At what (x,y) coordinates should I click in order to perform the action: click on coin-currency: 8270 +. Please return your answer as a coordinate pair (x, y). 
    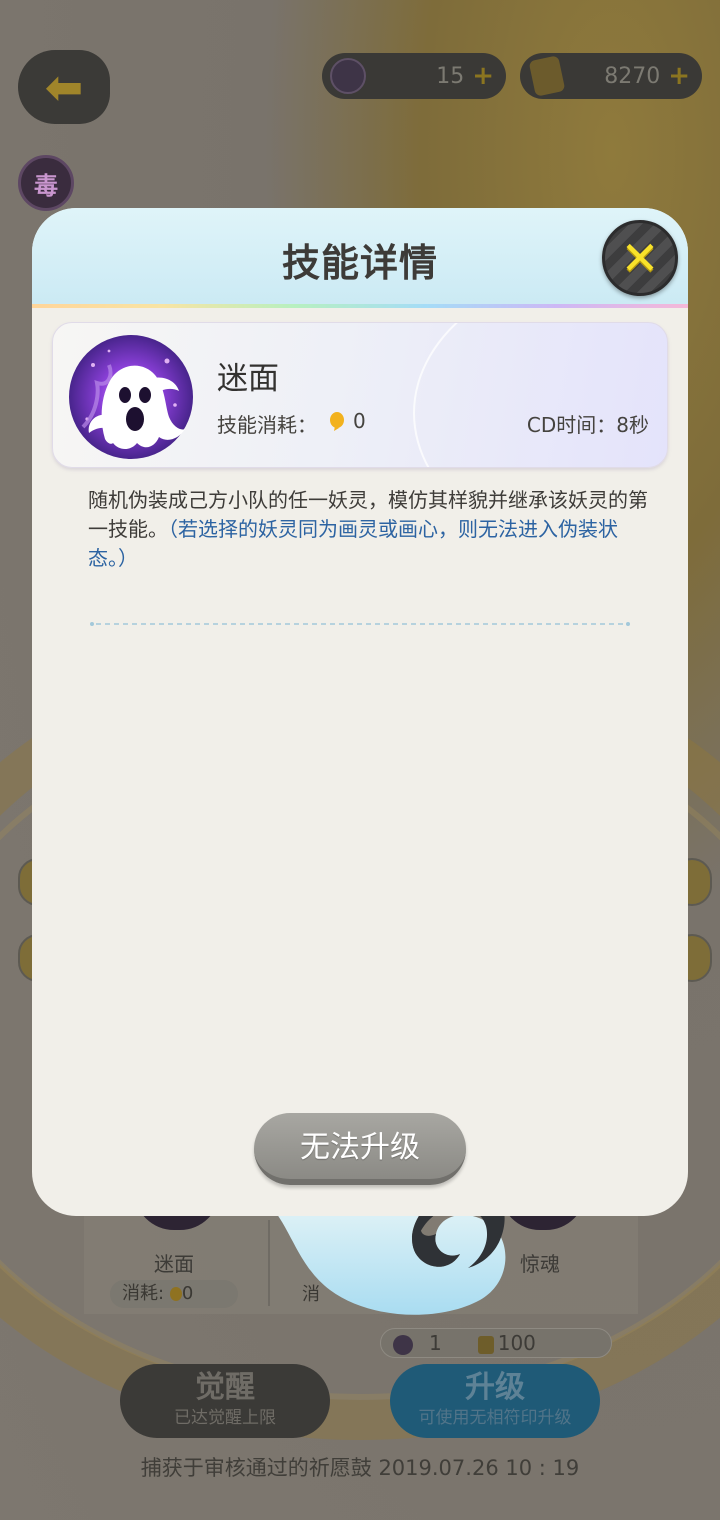
    Looking at the image, I should click on (611, 76).